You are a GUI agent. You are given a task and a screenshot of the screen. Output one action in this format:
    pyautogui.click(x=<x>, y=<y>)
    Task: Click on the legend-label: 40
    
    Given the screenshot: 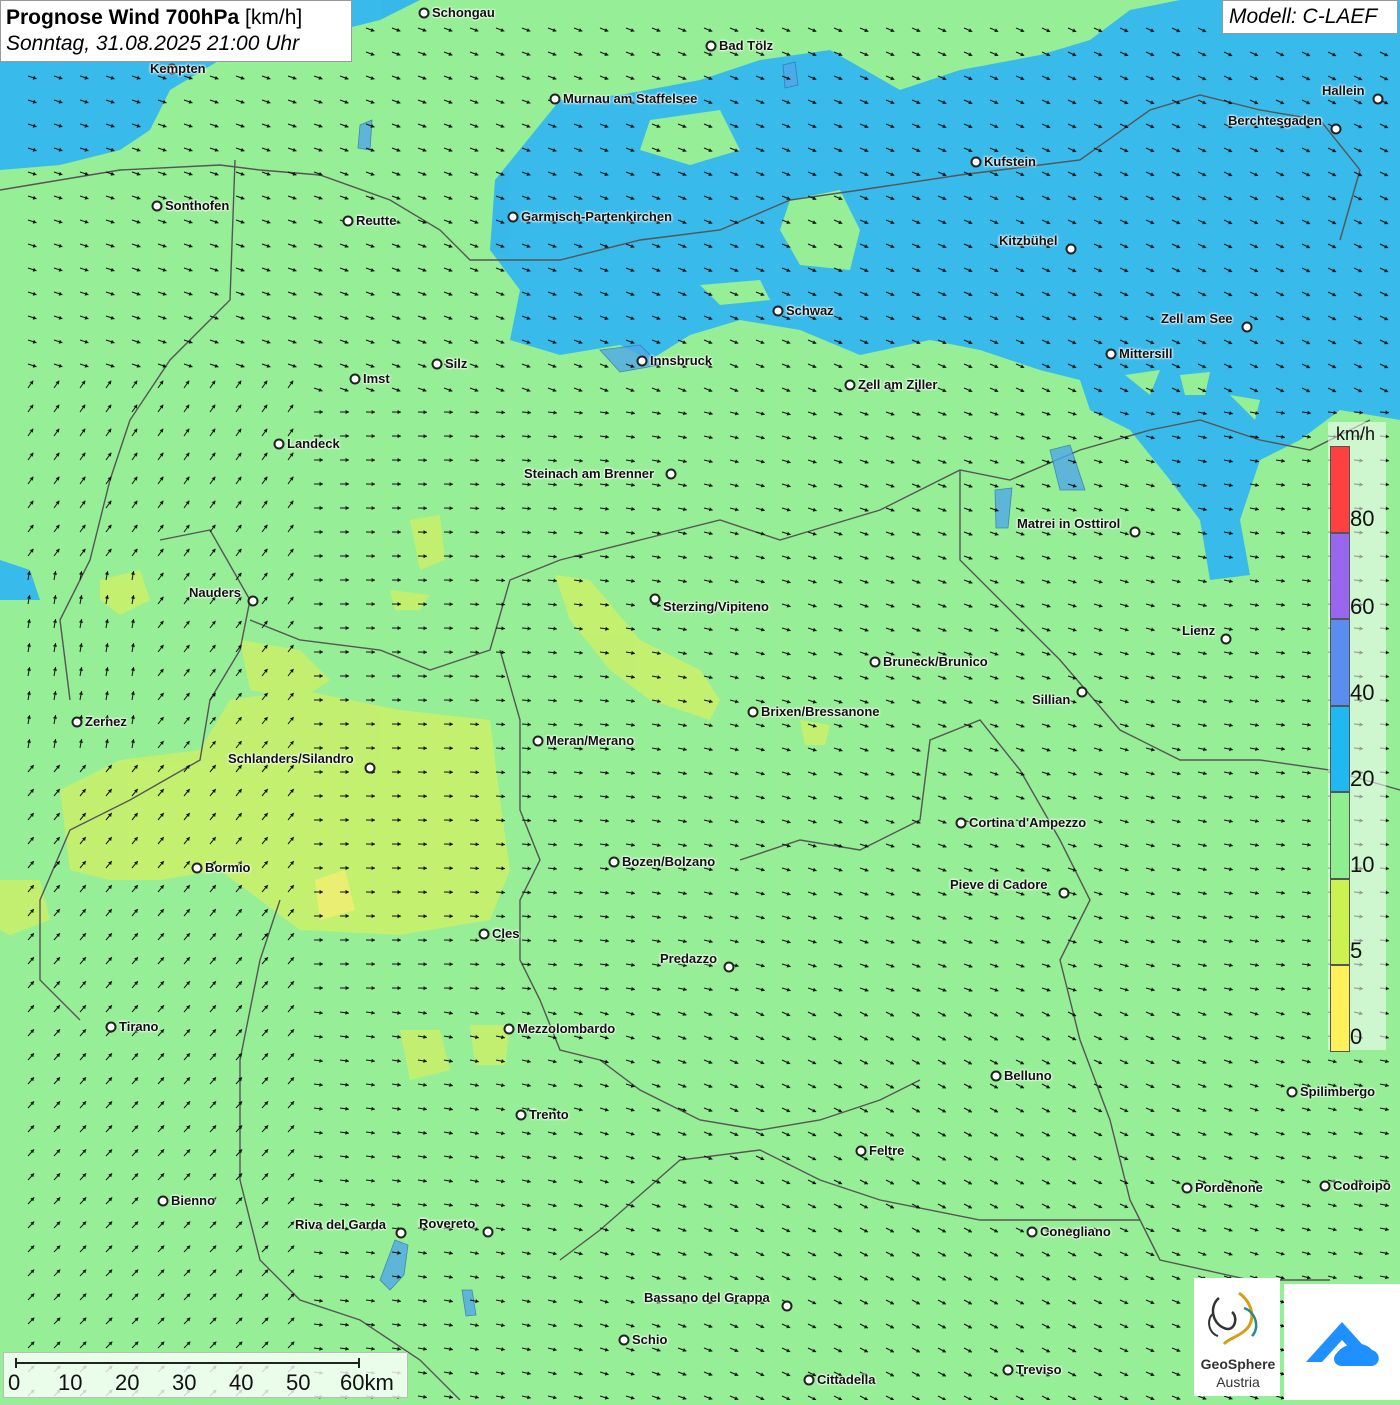 What is the action you would take?
    pyautogui.click(x=1362, y=693)
    